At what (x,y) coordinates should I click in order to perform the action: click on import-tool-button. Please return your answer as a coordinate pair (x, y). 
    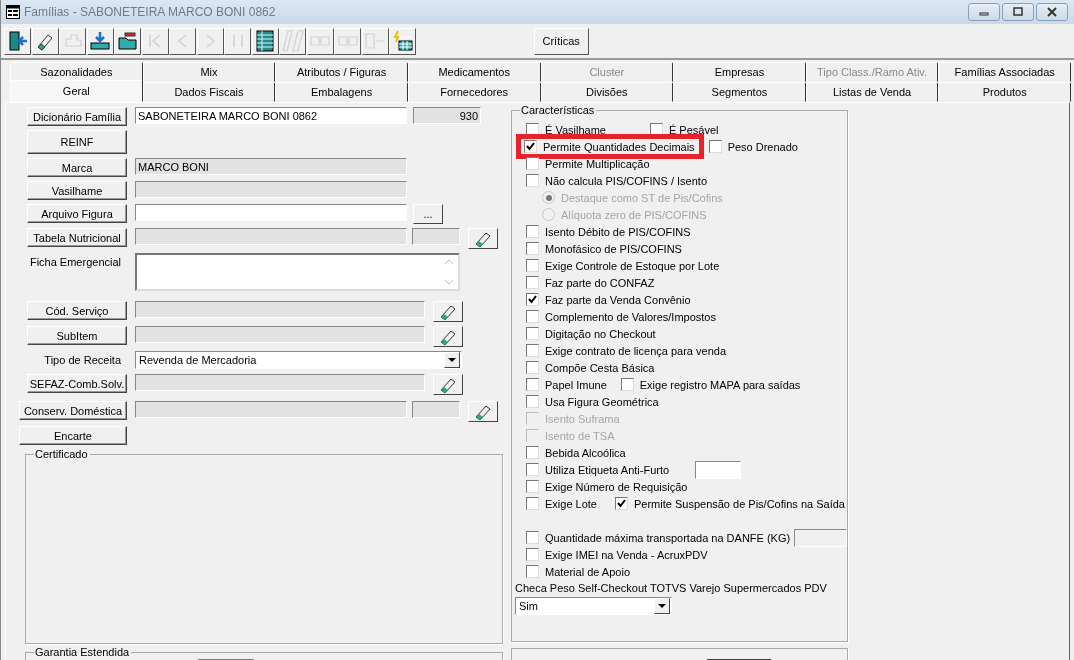
    Looking at the image, I should click on (100, 41).